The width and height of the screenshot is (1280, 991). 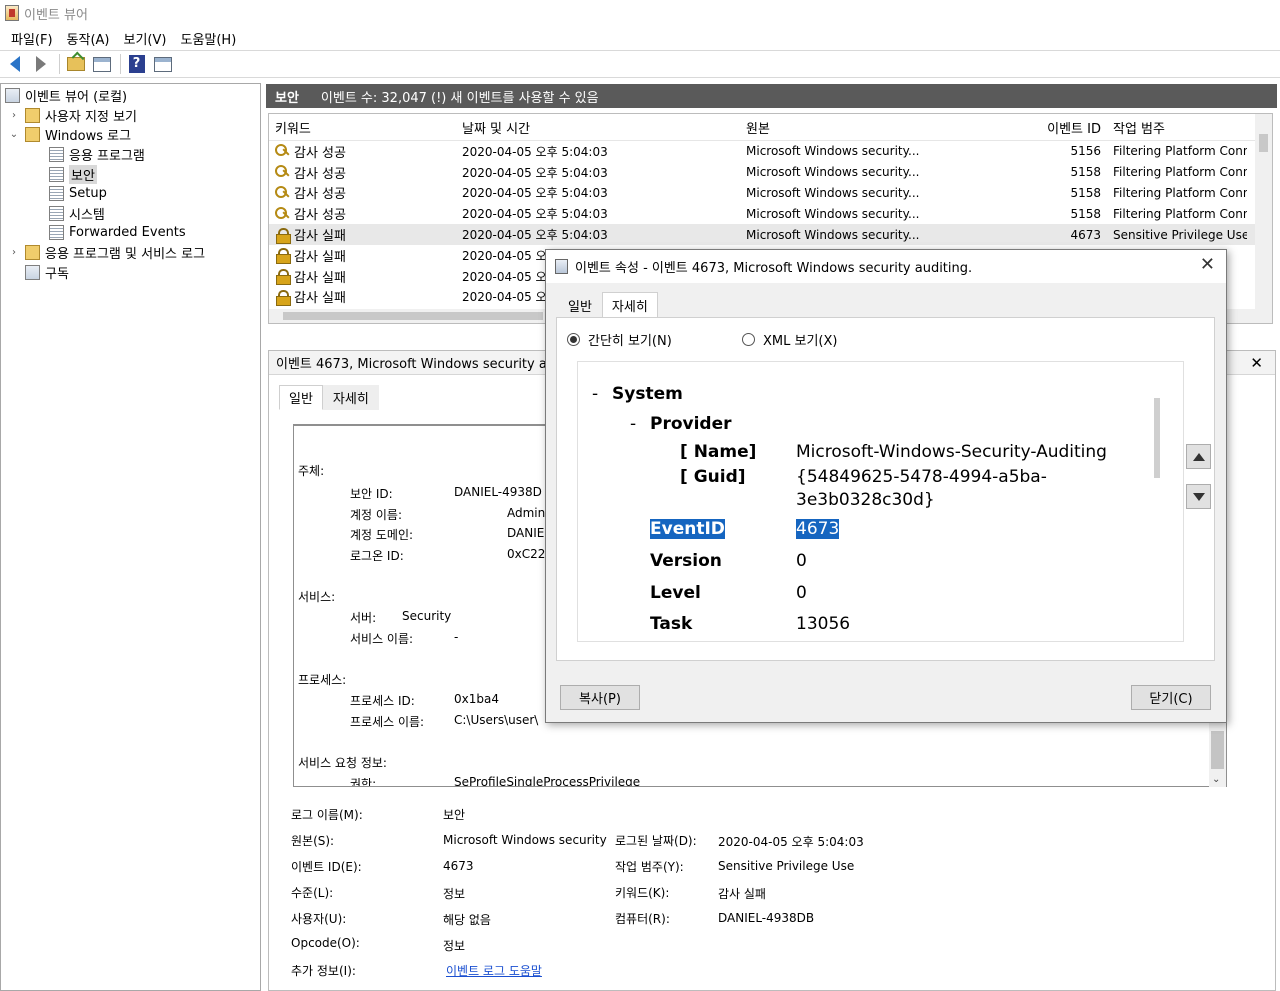 I want to click on event-list-vertical-scrollbar, so click(x=1263, y=218).